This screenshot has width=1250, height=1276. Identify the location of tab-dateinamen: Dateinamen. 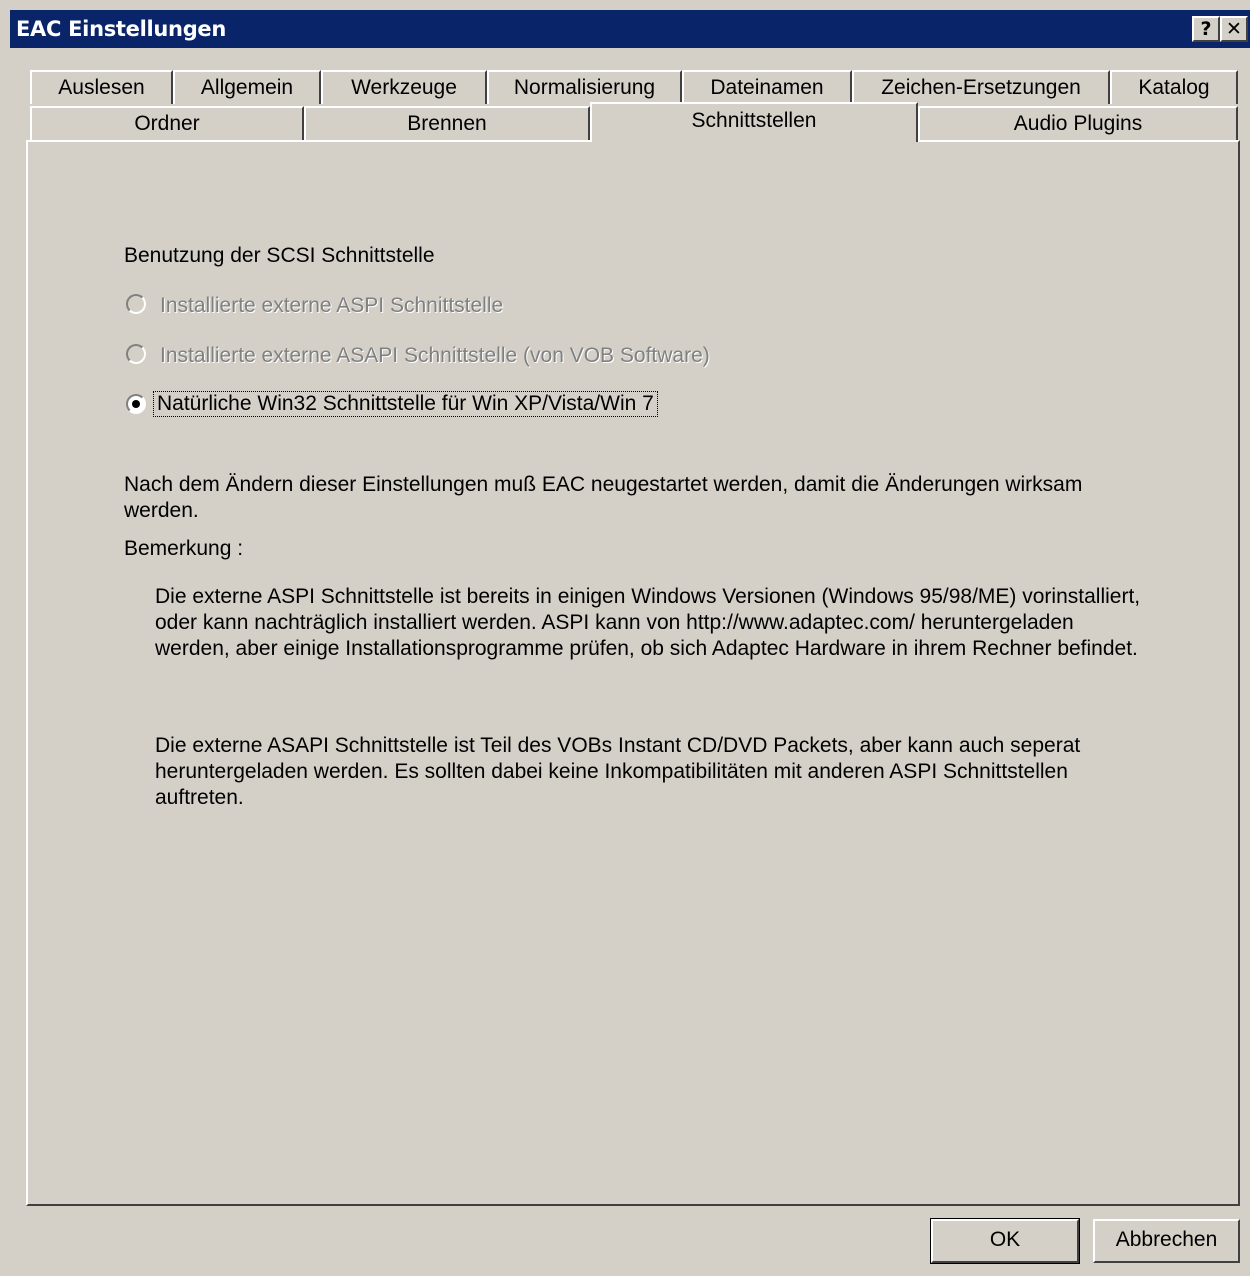
(767, 87).